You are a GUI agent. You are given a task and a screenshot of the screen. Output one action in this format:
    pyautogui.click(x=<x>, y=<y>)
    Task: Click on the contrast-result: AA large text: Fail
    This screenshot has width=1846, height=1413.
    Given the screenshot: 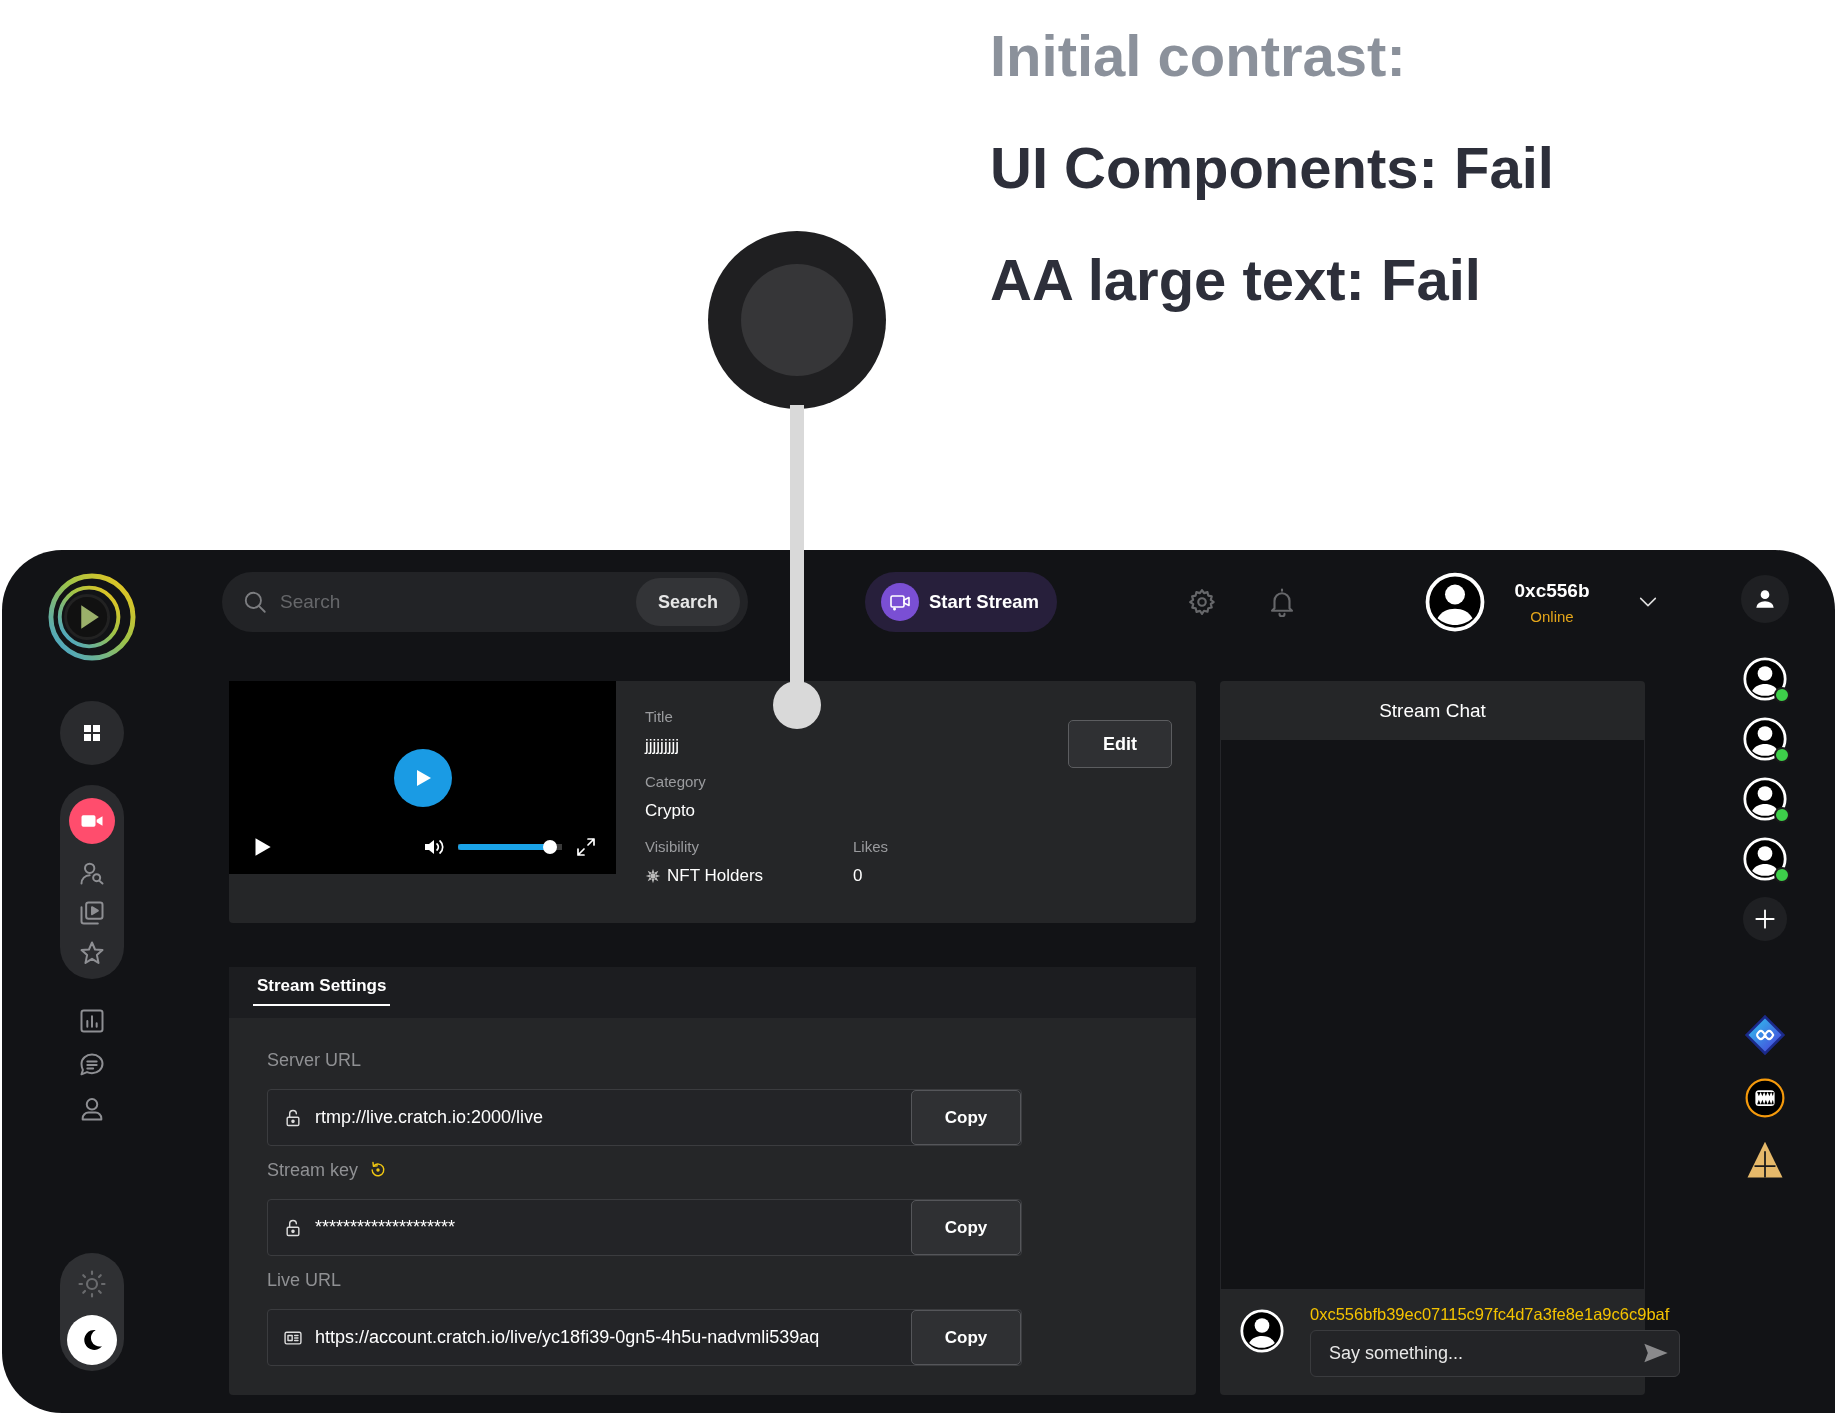 What is the action you would take?
    pyautogui.click(x=1235, y=280)
    